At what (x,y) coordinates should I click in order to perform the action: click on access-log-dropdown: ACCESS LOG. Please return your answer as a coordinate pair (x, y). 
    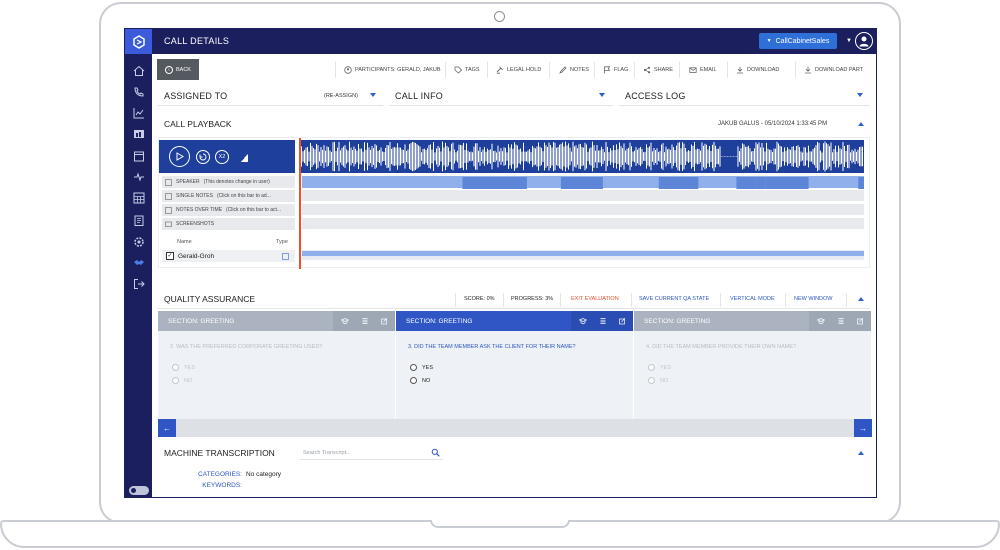
    Looking at the image, I should click on (744, 96).